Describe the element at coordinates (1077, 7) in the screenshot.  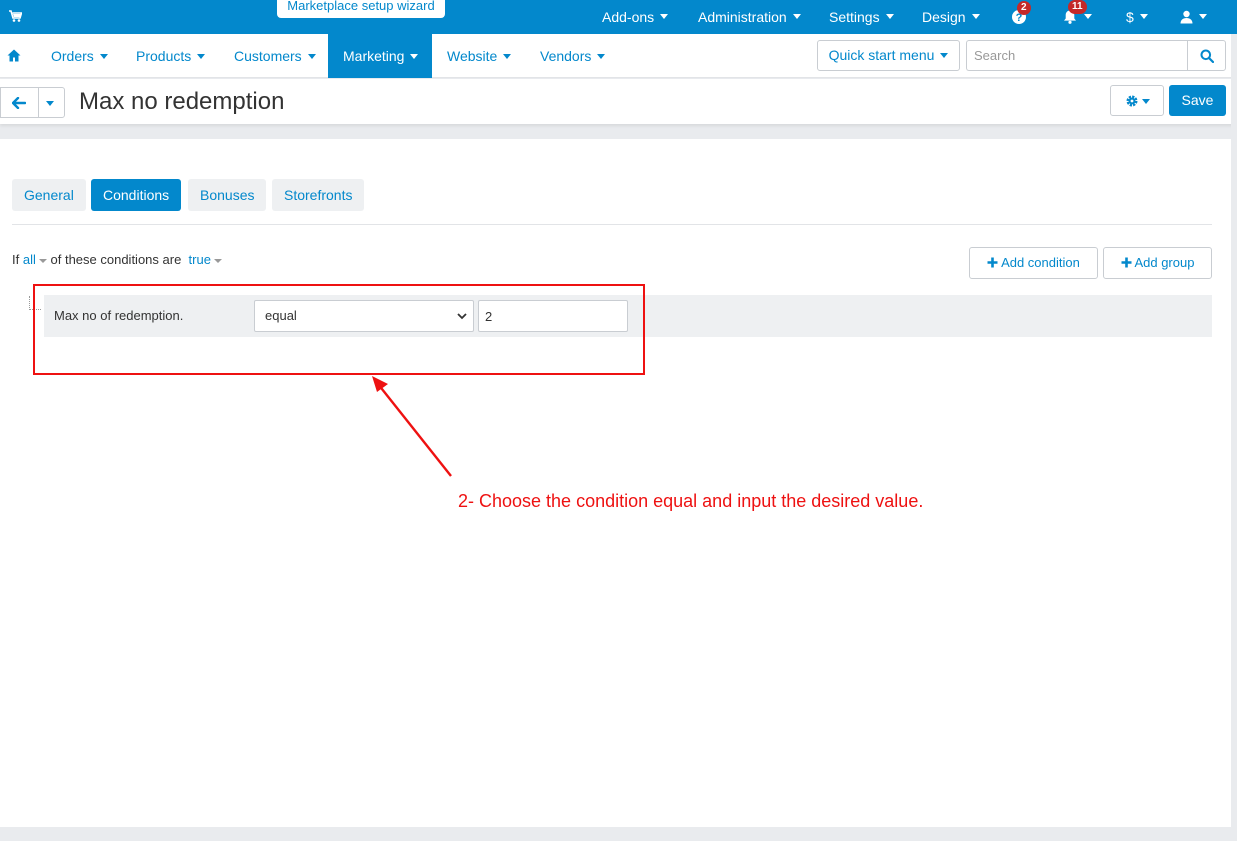
I see `notifications-badge: 11` at that location.